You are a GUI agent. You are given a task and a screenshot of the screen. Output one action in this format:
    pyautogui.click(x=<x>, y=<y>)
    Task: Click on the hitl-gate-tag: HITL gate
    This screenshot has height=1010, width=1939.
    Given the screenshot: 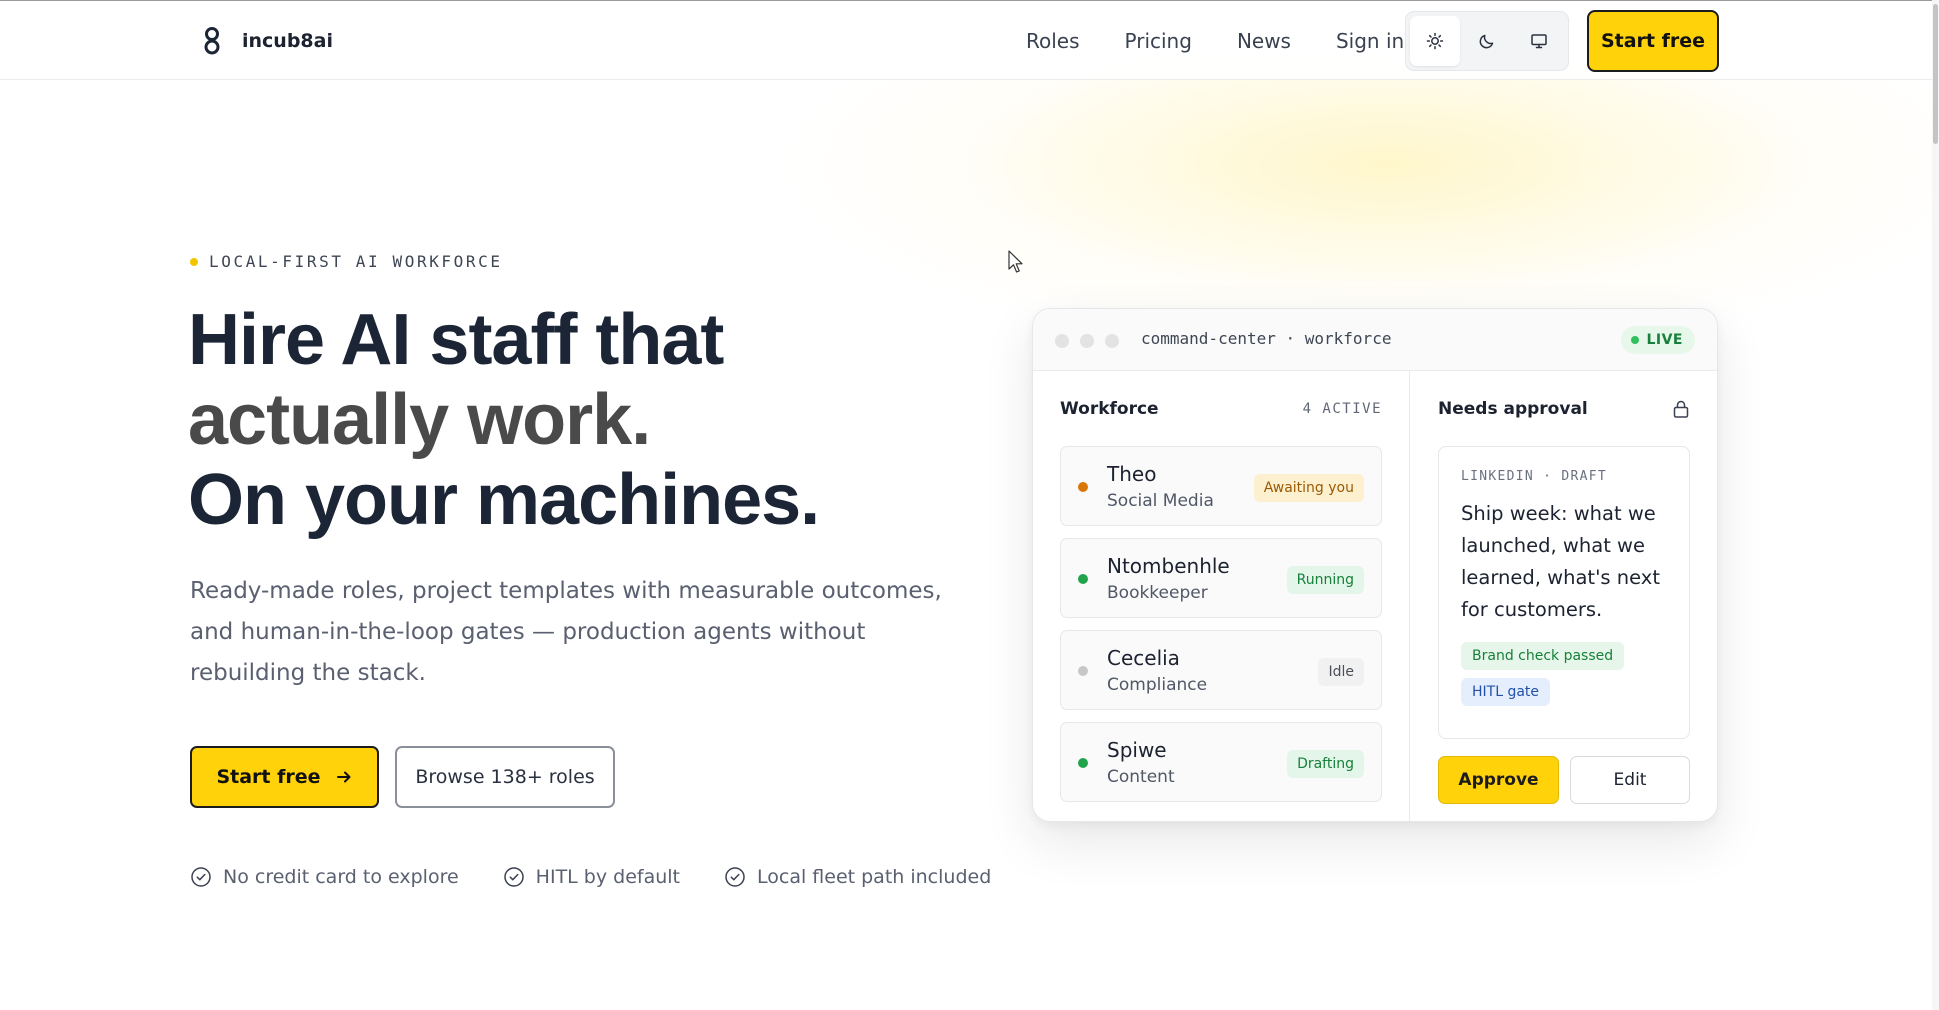 What is the action you would take?
    pyautogui.click(x=1506, y=692)
    